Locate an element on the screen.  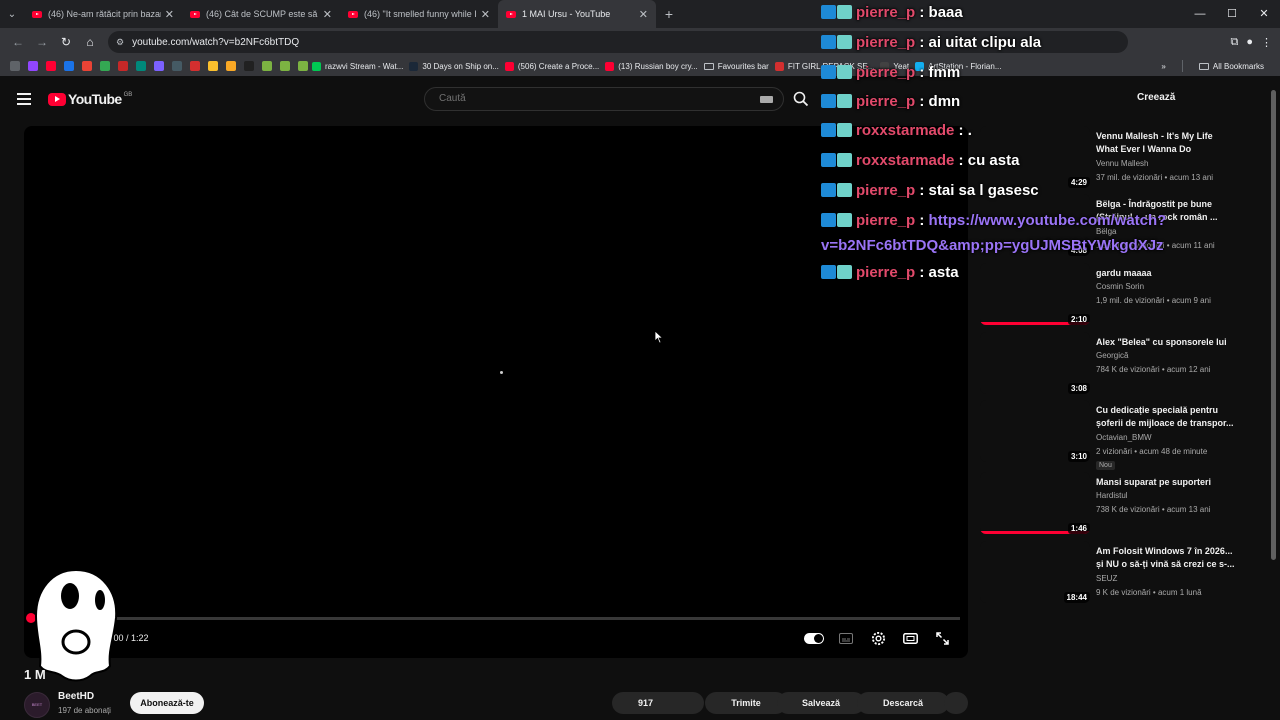
thumbnail: 2:10 is located at coordinates (1035, 294).